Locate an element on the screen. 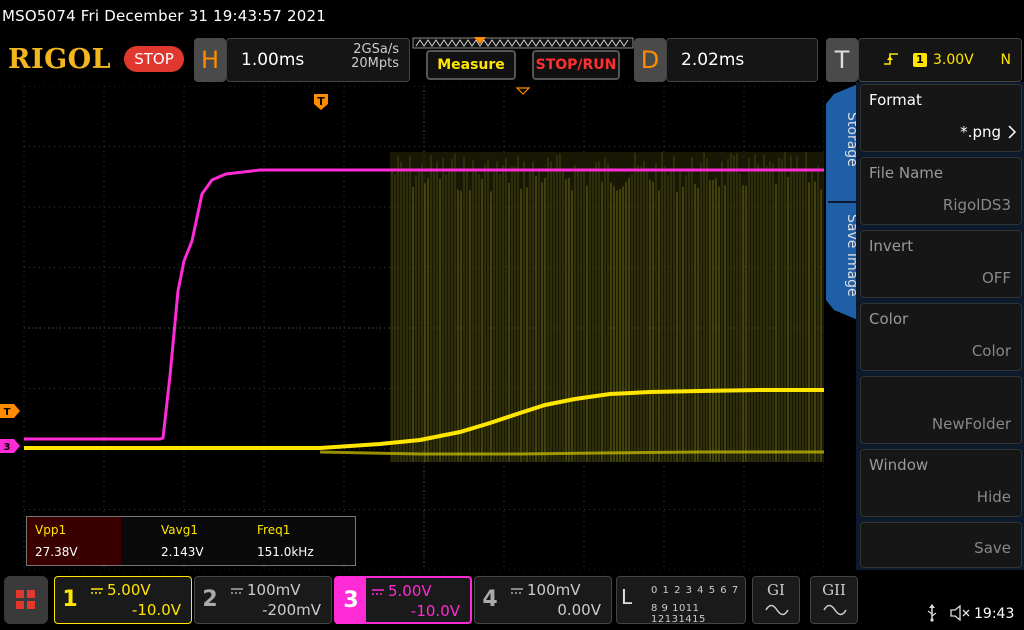 The width and height of the screenshot is (1024, 630). measurement-value: 151.0kHz is located at coordinates (285, 552).